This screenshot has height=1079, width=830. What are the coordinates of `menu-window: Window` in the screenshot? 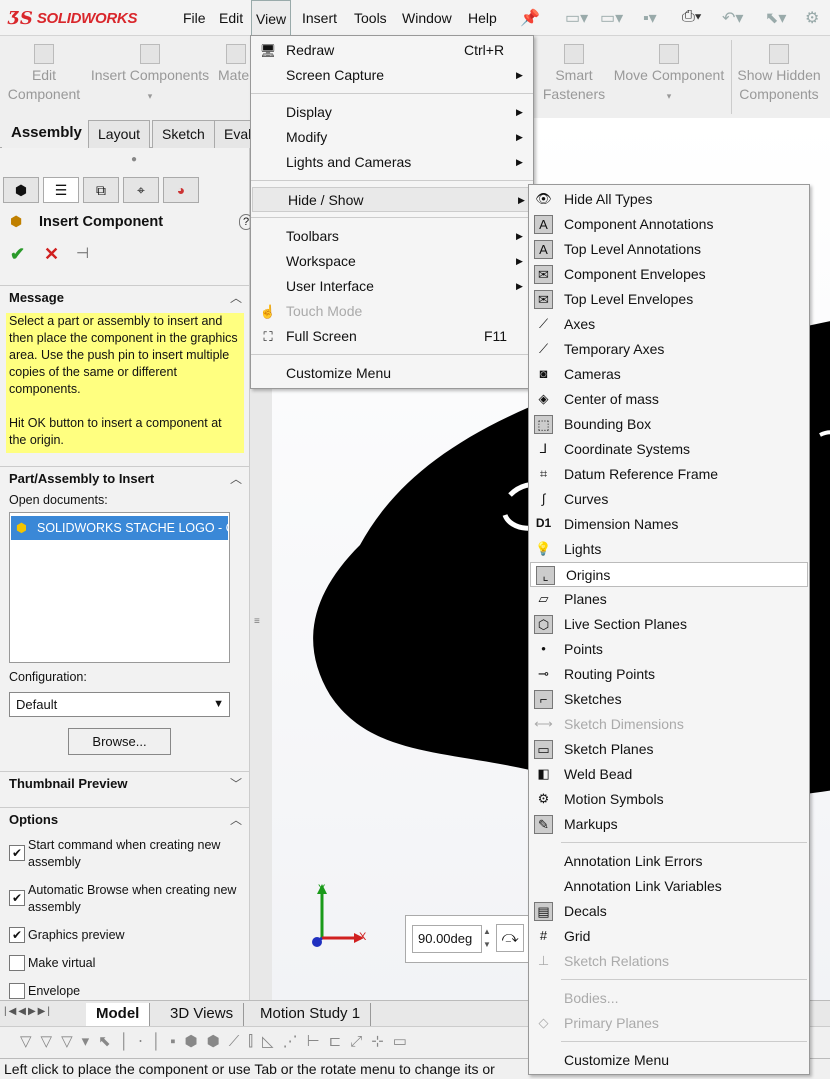 It's located at (427, 18).